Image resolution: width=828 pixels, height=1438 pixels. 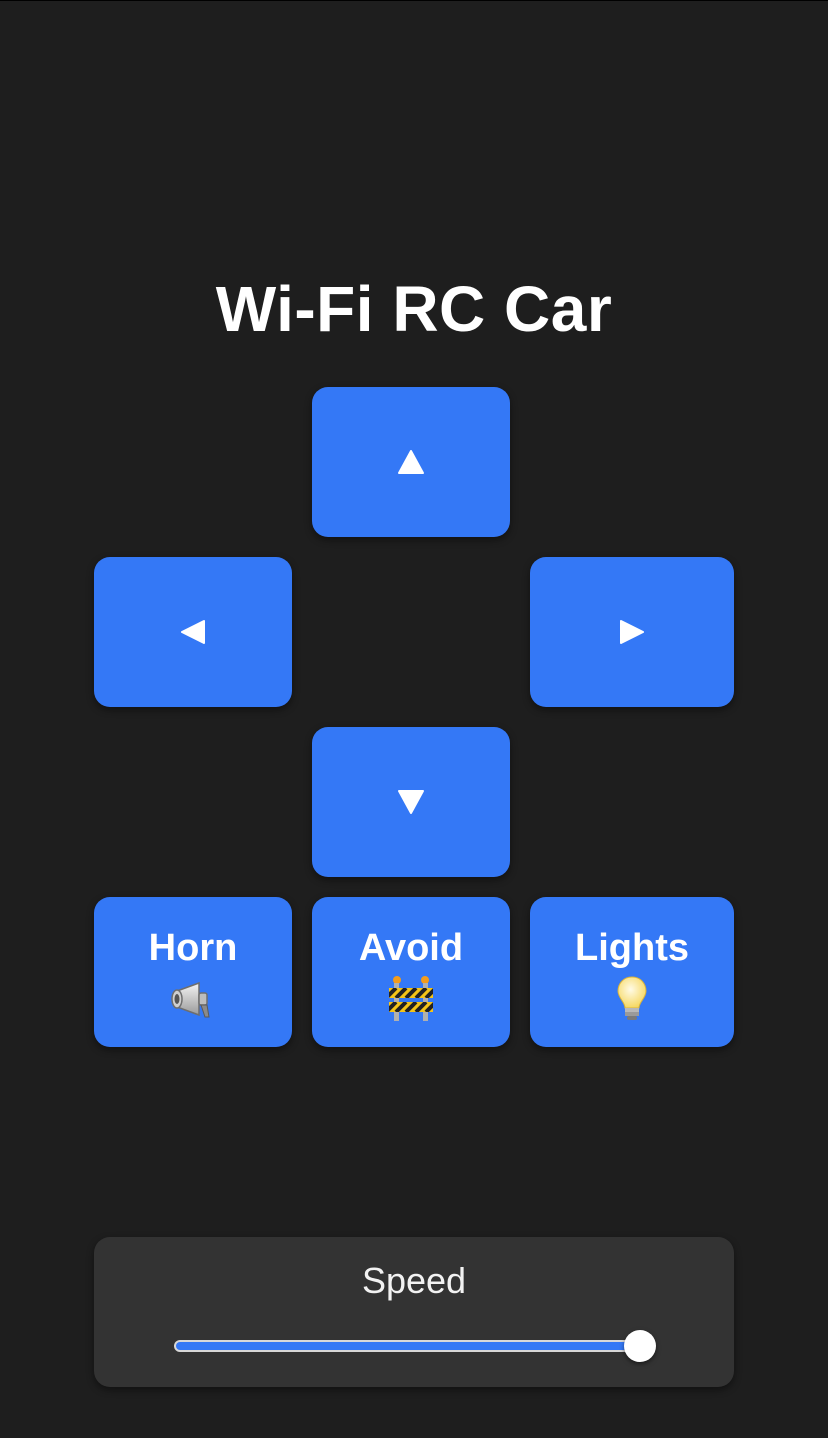 I want to click on triangle-up-icon, so click(x=411, y=462).